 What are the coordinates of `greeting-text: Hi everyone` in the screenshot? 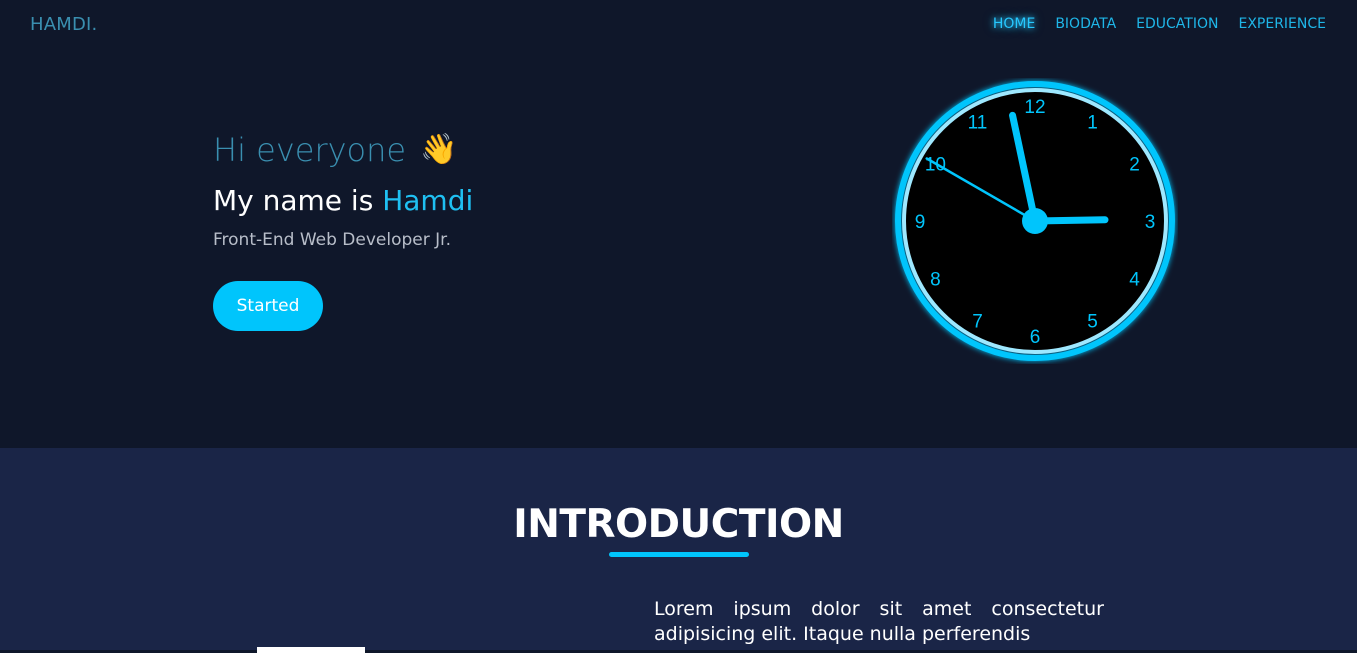 It's located at (310, 150).